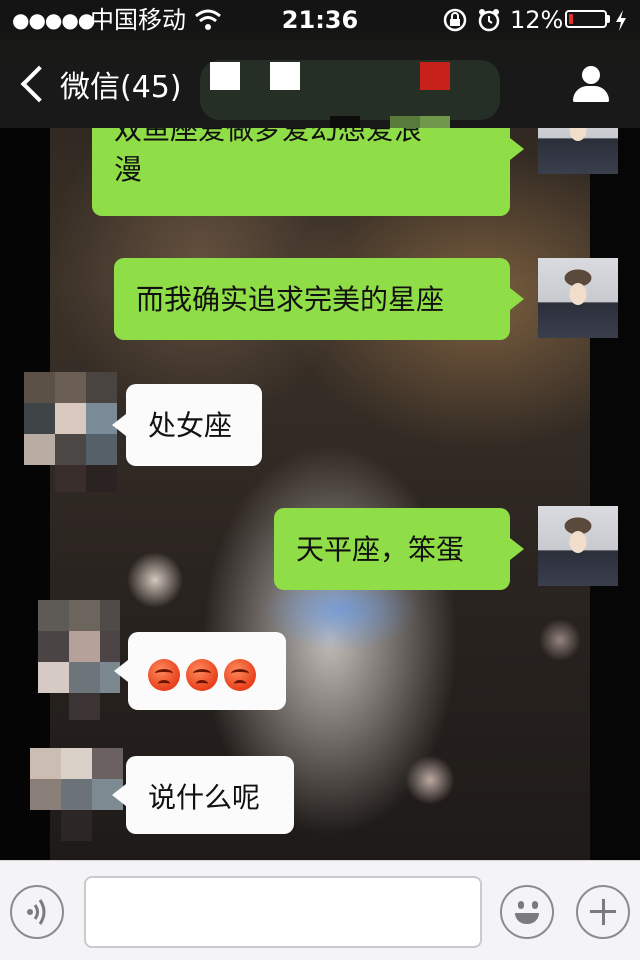  I want to click on plus-icon-stroke, so click(603, 912).